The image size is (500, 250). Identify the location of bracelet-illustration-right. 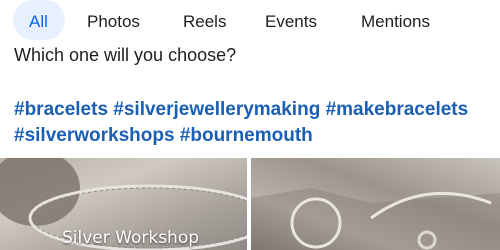
(375, 219).